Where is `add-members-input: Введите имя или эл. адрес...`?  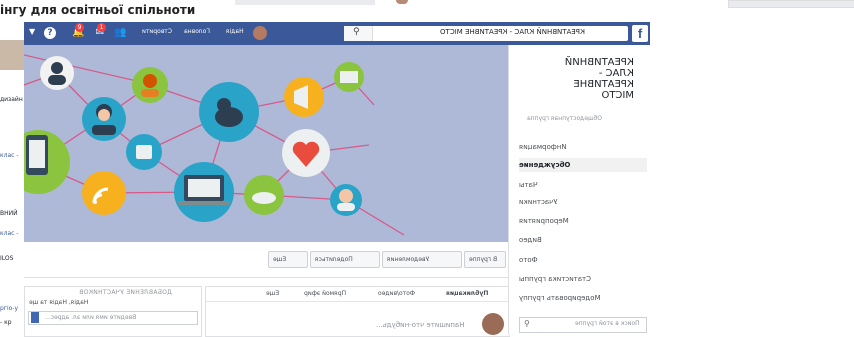
add-members-input: Введите имя или эл. адрес... is located at coordinates (113, 318).